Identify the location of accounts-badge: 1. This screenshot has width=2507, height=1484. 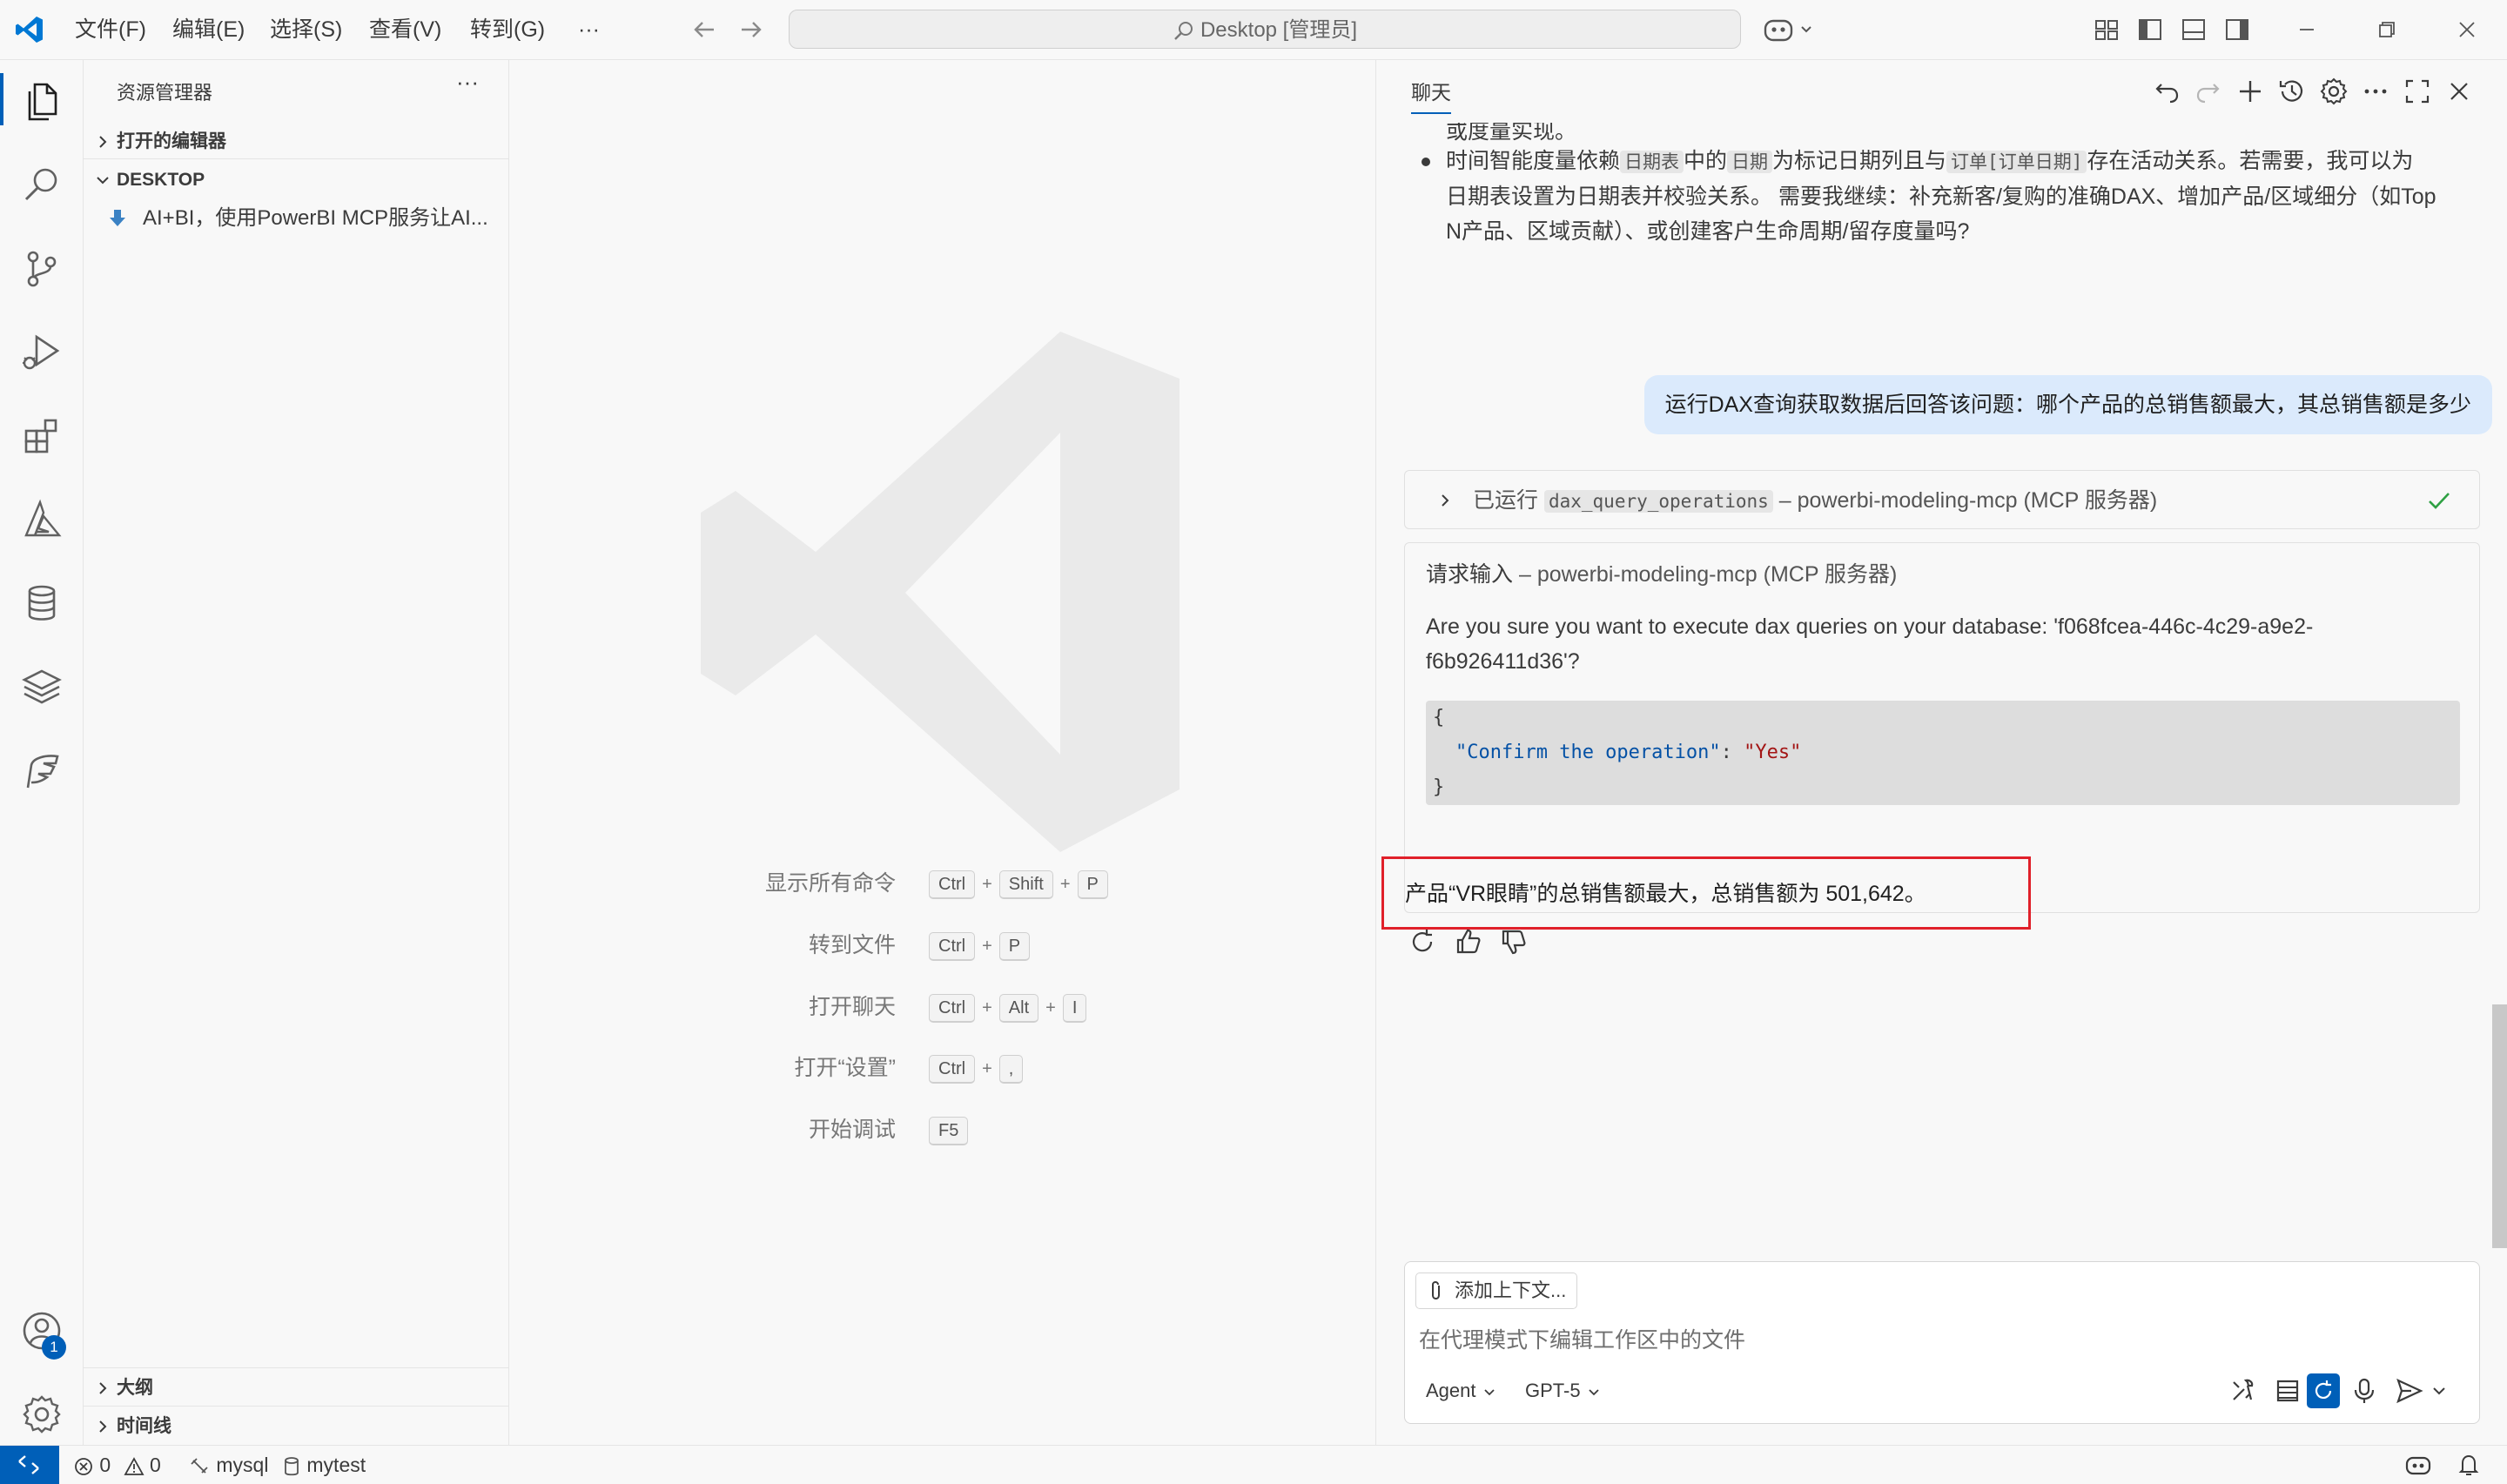
(54, 1347).